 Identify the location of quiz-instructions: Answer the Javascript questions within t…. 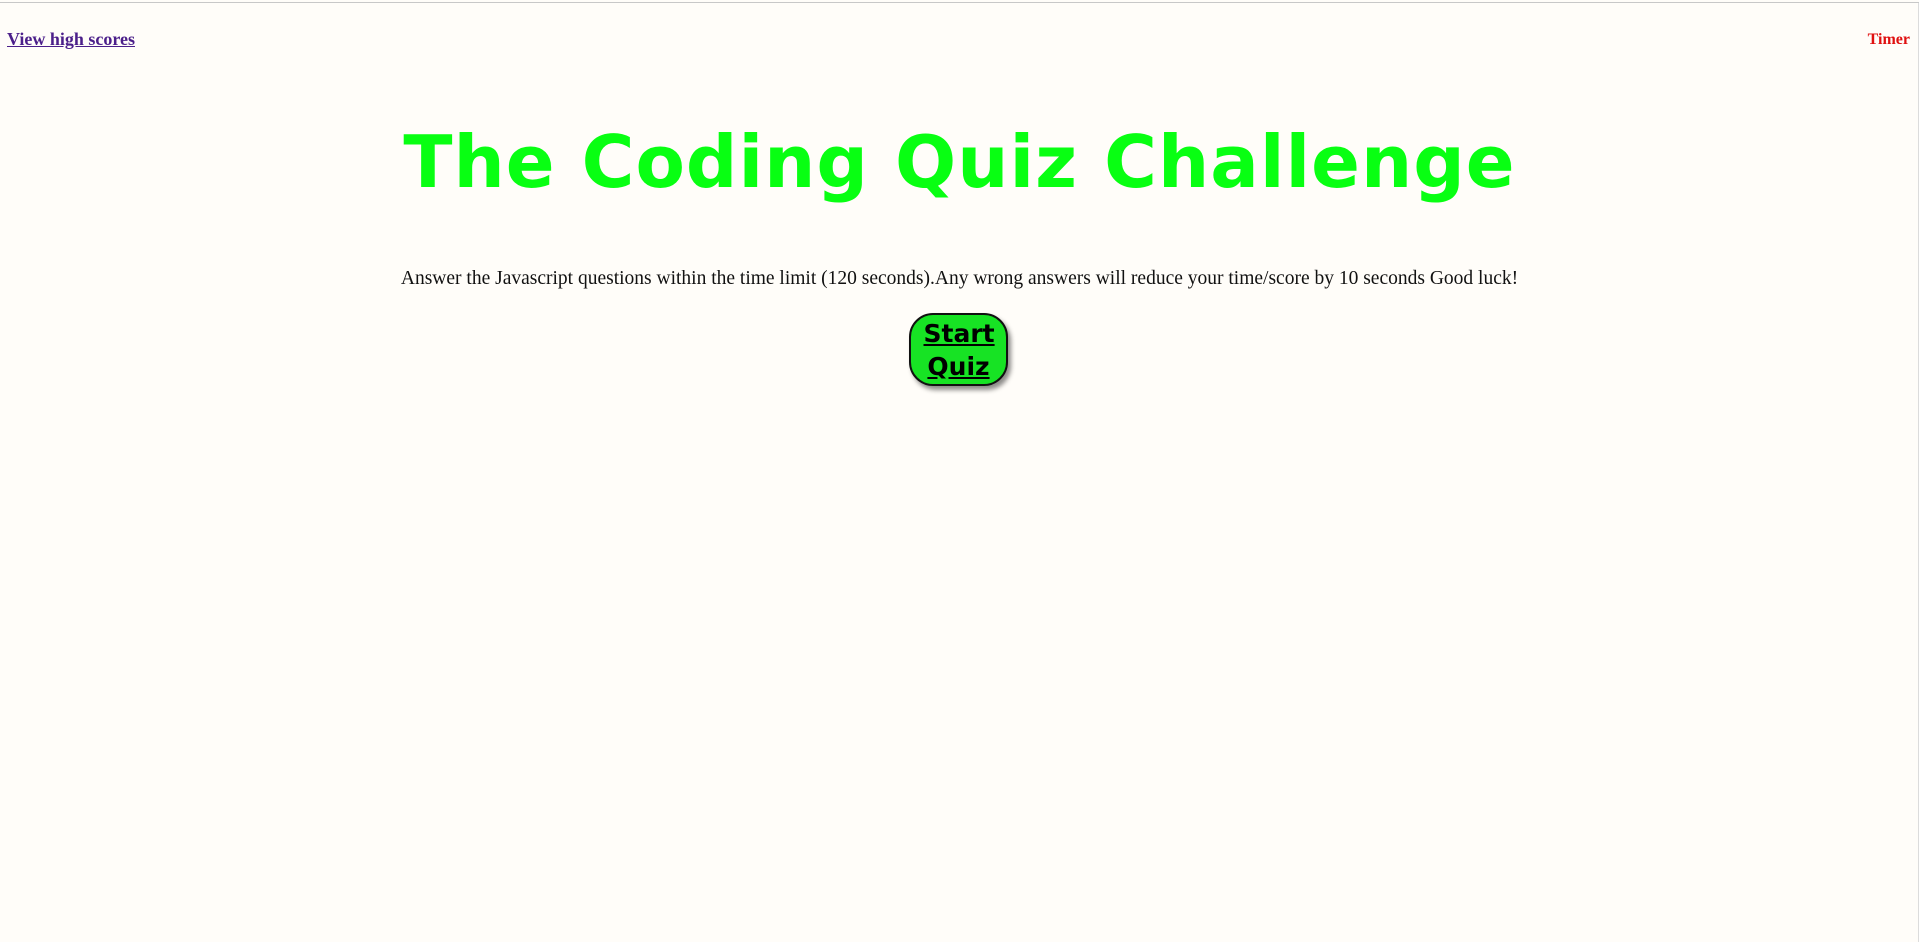
(959, 278).